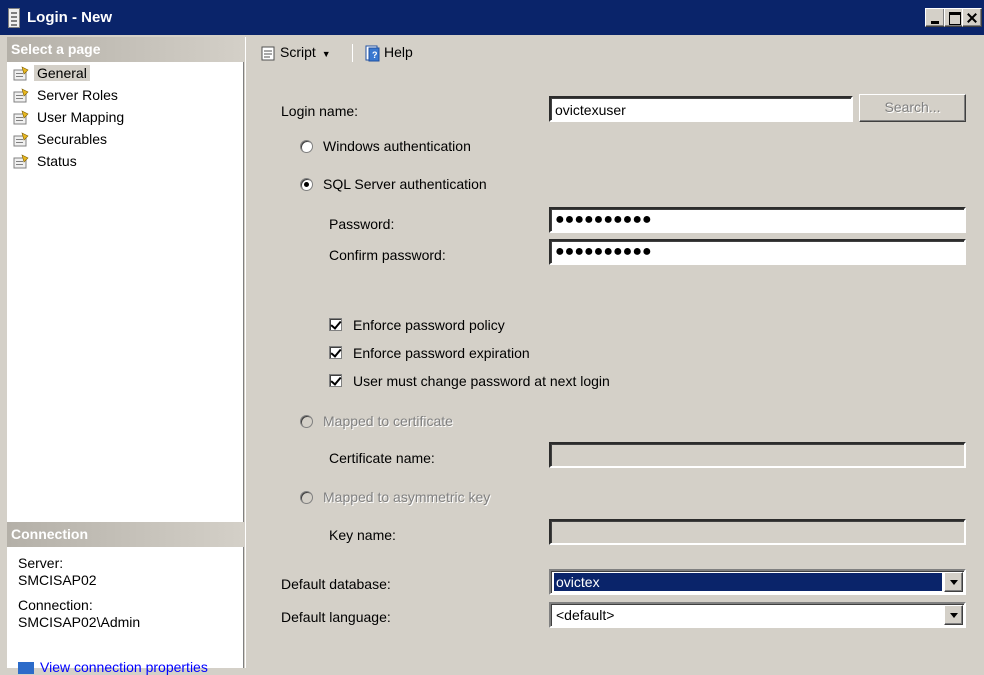 This screenshot has width=984, height=675. I want to click on connection-value: SMCISAP02\Admin, so click(79, 622).